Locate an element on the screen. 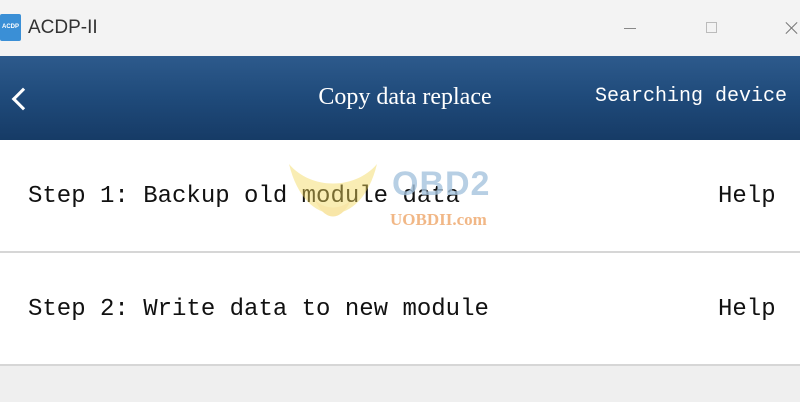 This screenshot has width=800, height=402. minimize-button is located at coordinates (630, 28).